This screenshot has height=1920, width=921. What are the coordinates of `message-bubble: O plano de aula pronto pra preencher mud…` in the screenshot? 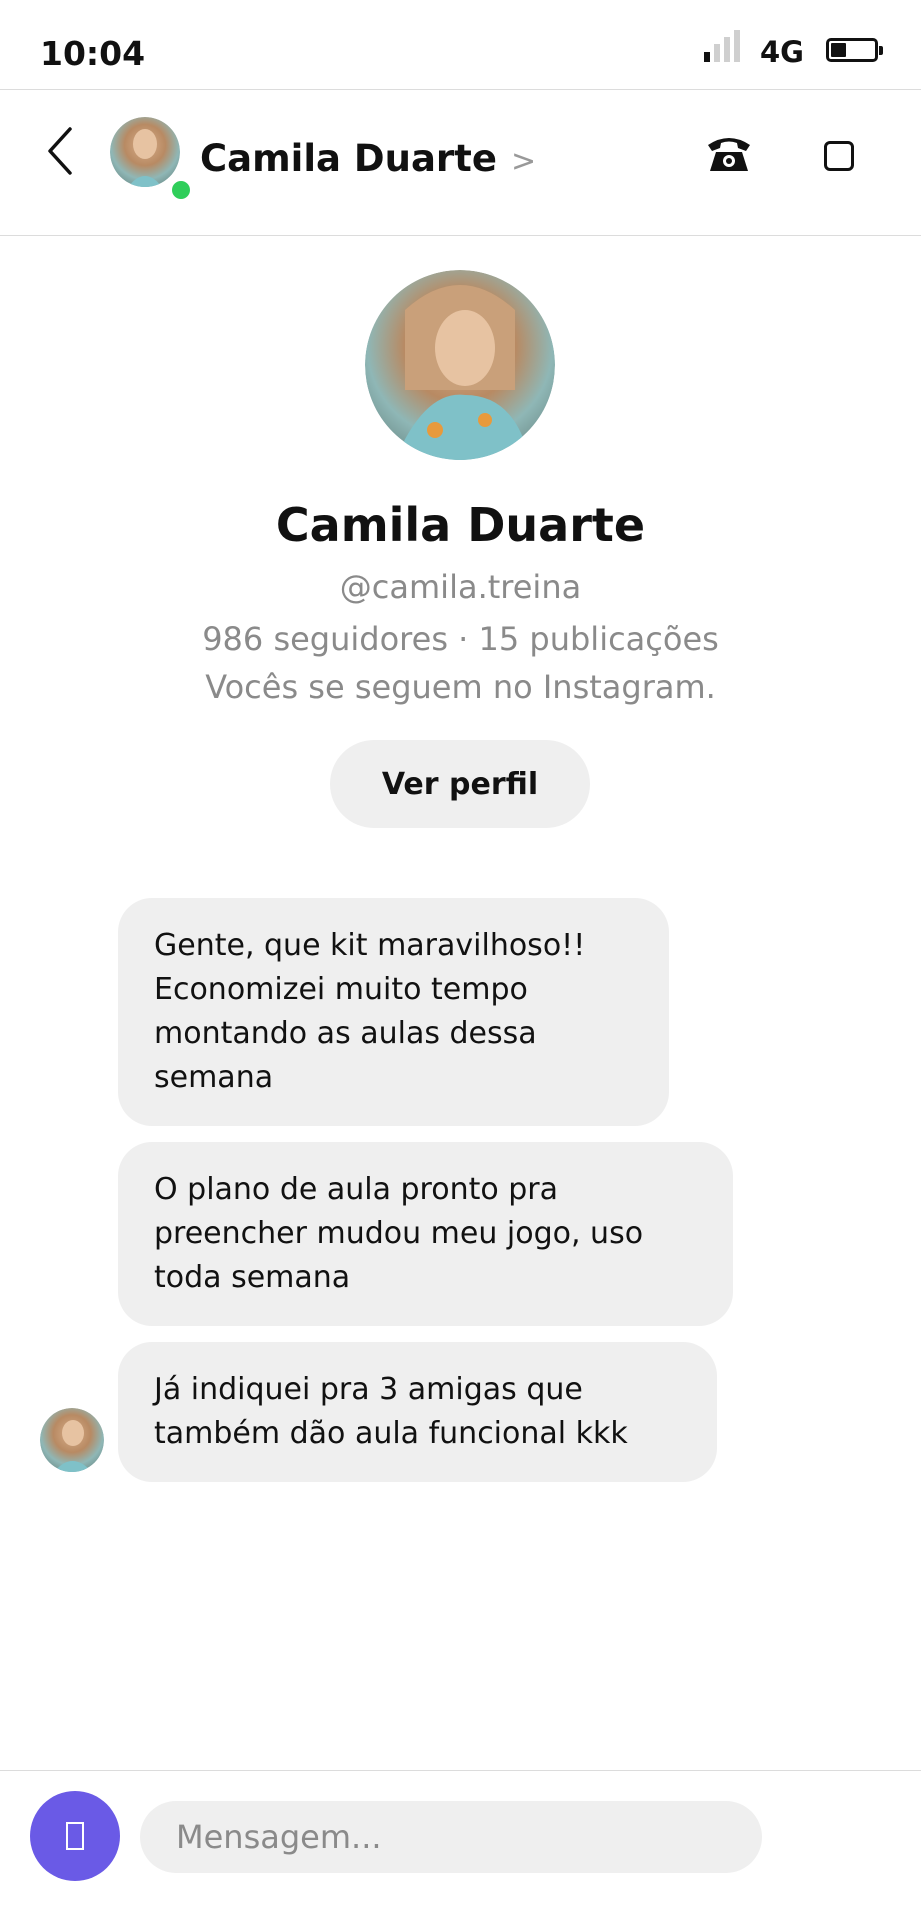 It's located at (425, 1234).